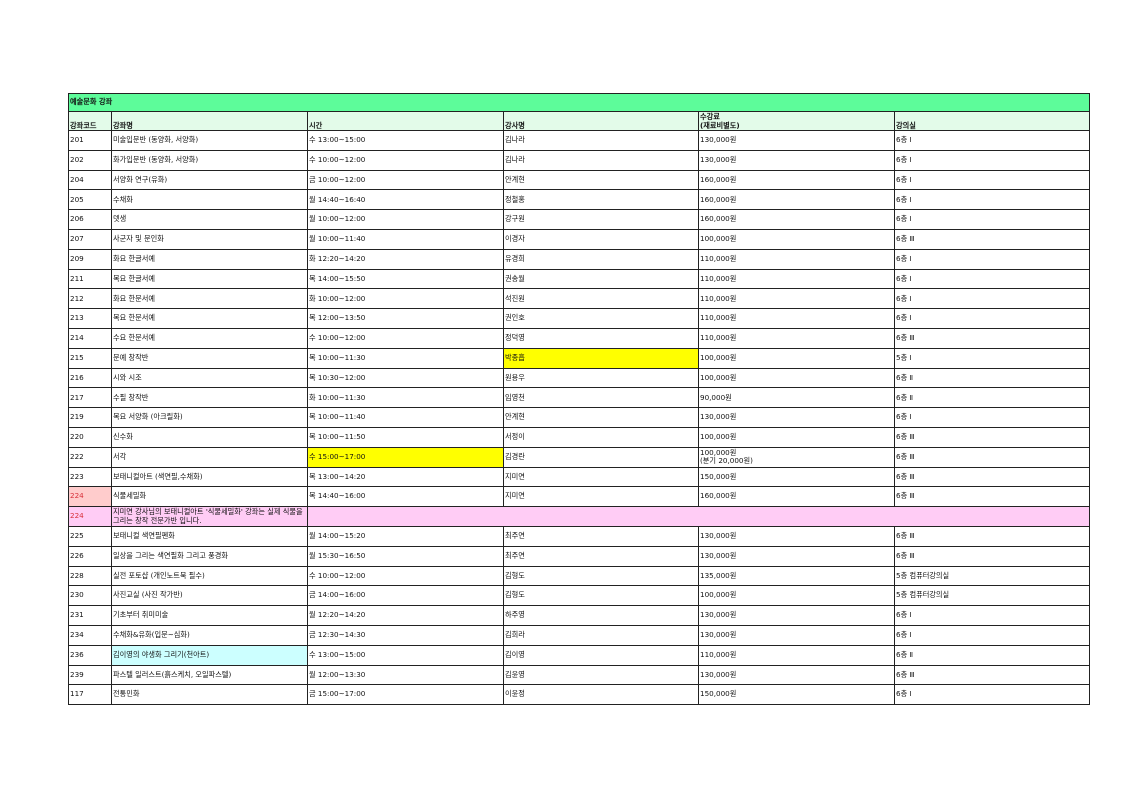  Describe the element at coordinates (209, 318) in the screenshot. I see `cell-name: 목요 한문서예` at that location.